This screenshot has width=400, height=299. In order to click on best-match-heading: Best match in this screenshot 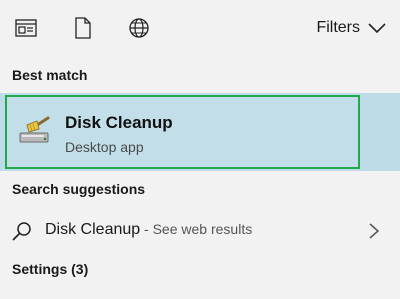, I will do `click(50, 75)`.